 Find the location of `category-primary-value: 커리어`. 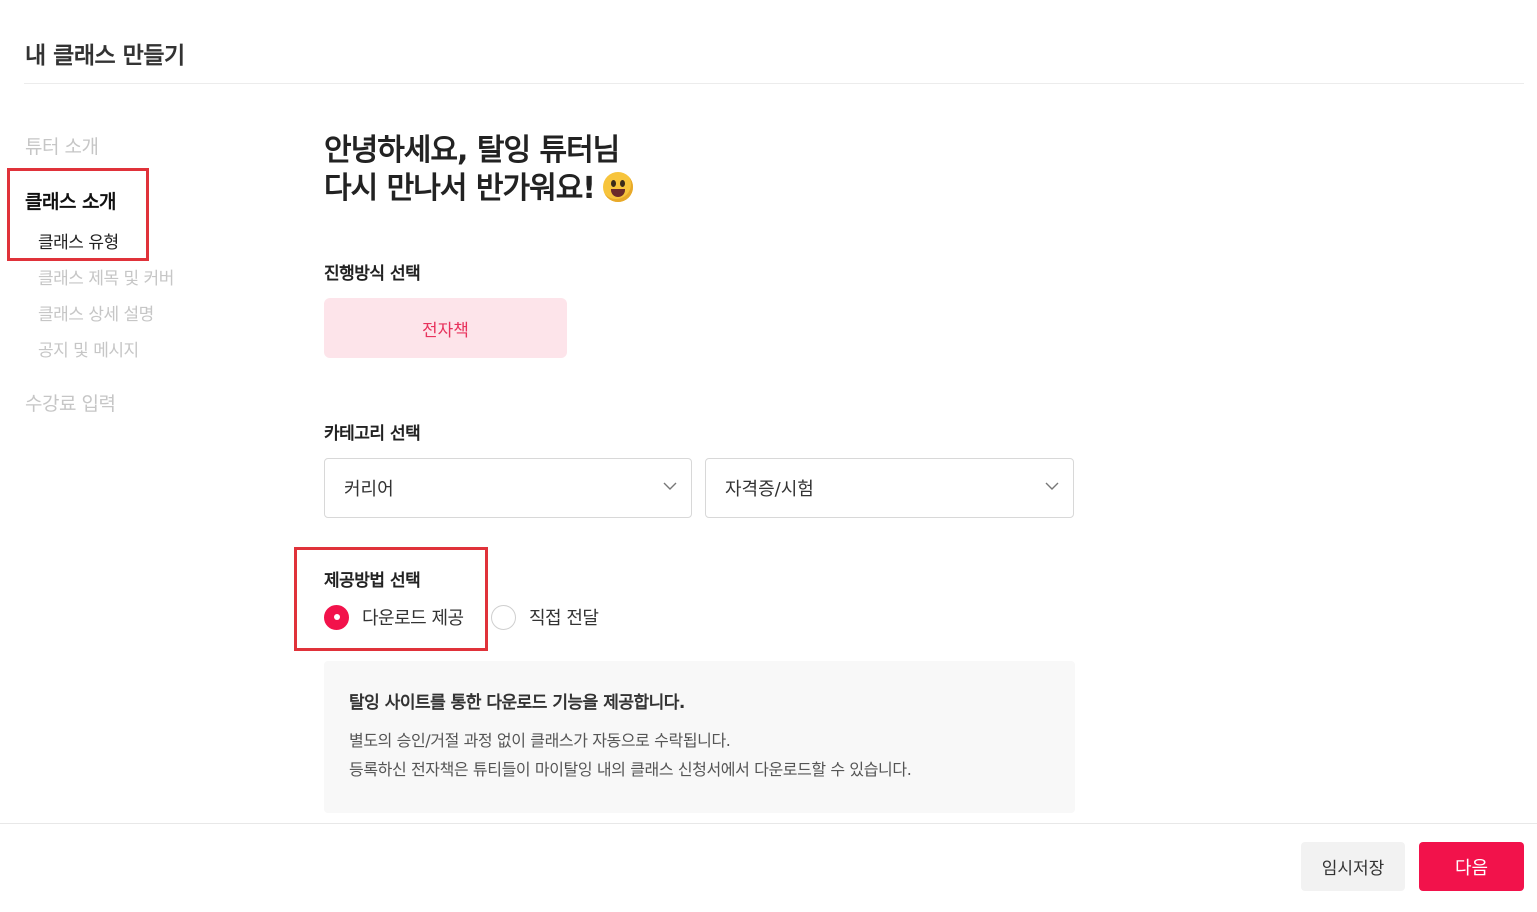

category-primary-value: 커리어 is located at coordinates (369, 489).